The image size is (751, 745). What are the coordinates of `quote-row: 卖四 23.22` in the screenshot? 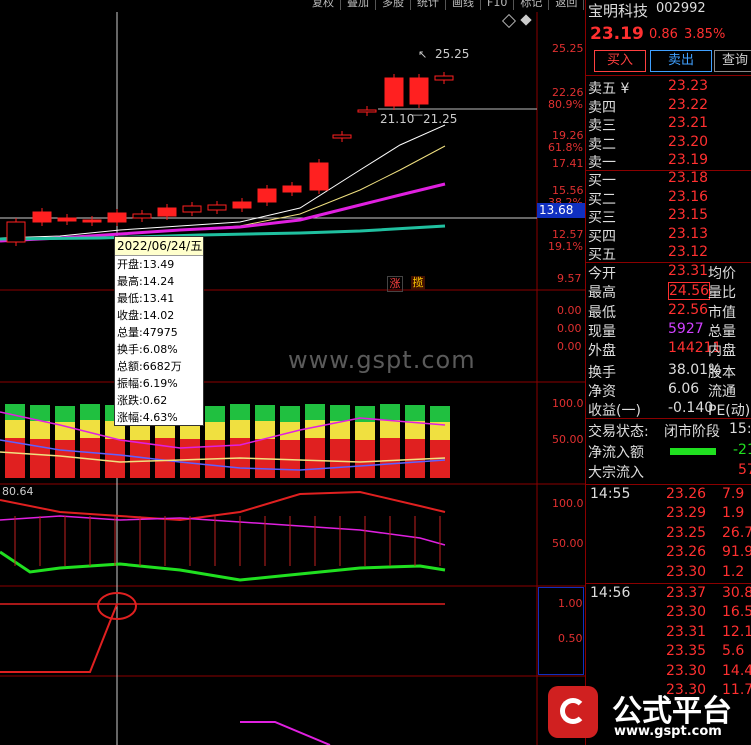 It's located at (668, 106).